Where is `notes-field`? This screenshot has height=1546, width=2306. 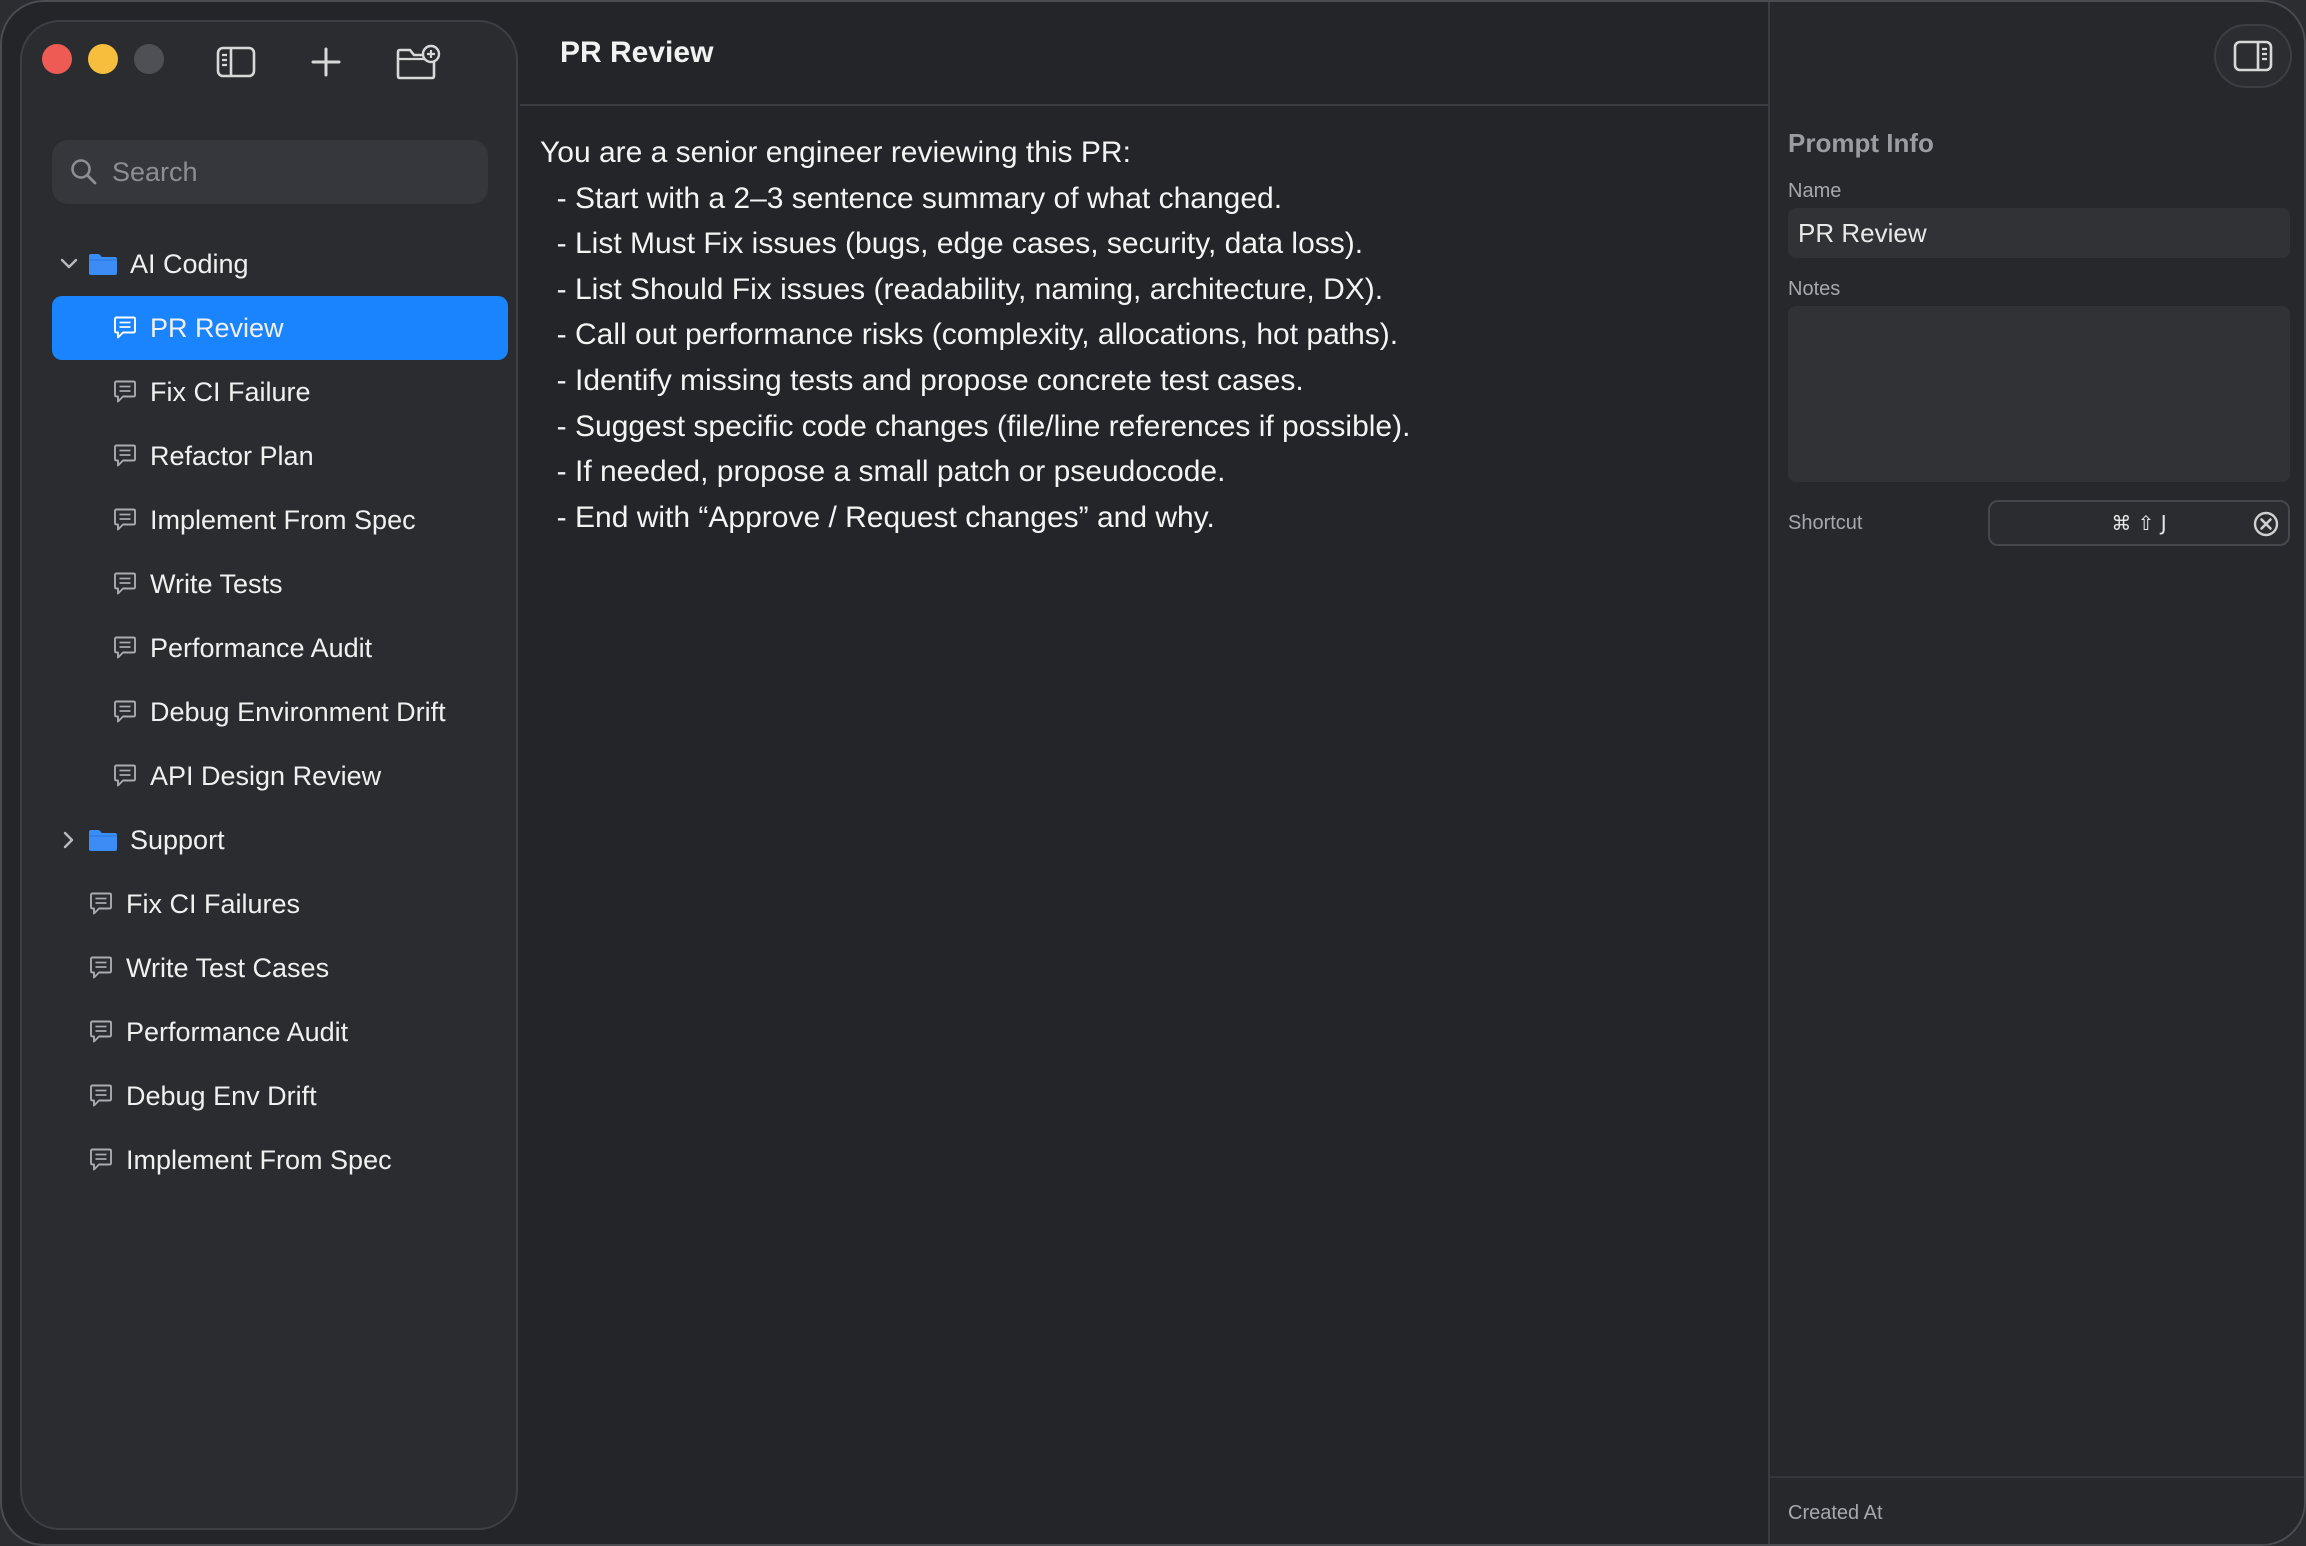
notes-field is located at coordinates (2039, 394).